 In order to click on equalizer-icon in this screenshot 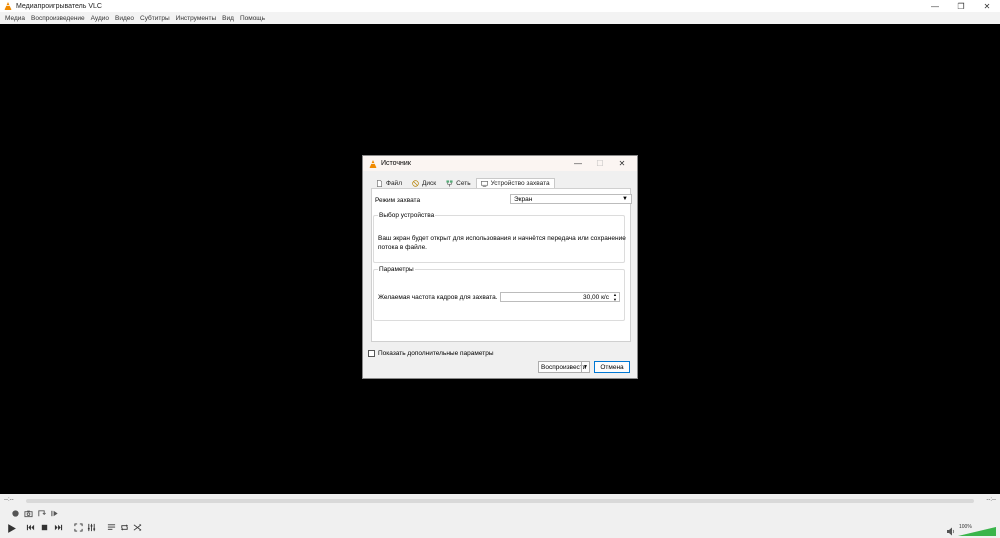, I will do `click(91, 527)`.